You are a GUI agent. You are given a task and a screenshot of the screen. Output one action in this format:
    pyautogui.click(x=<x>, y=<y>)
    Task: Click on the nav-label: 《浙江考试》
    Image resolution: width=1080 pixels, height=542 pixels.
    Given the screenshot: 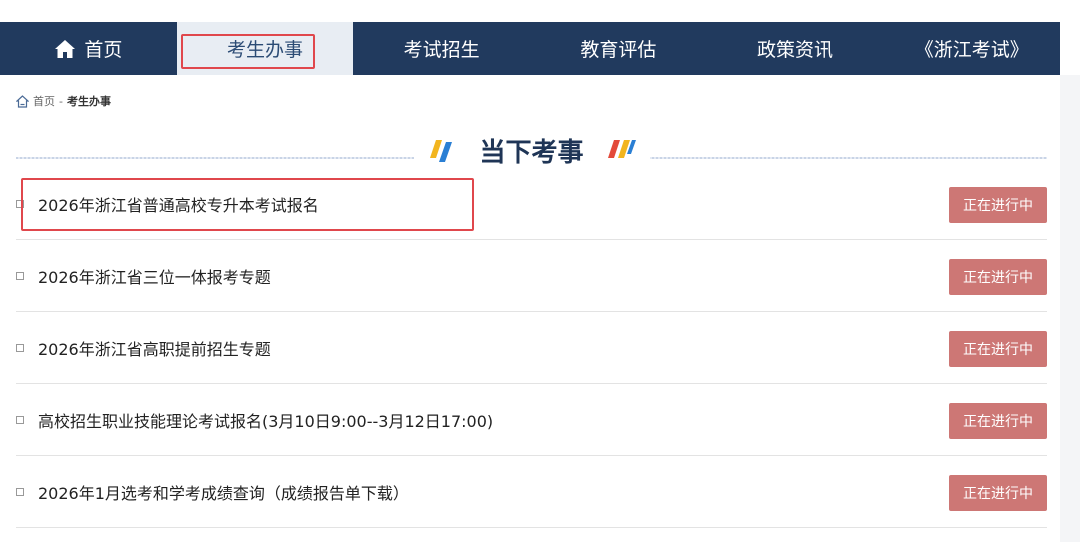 What is the action you would take?
    pyautogui.click(x=971, y=50)
    